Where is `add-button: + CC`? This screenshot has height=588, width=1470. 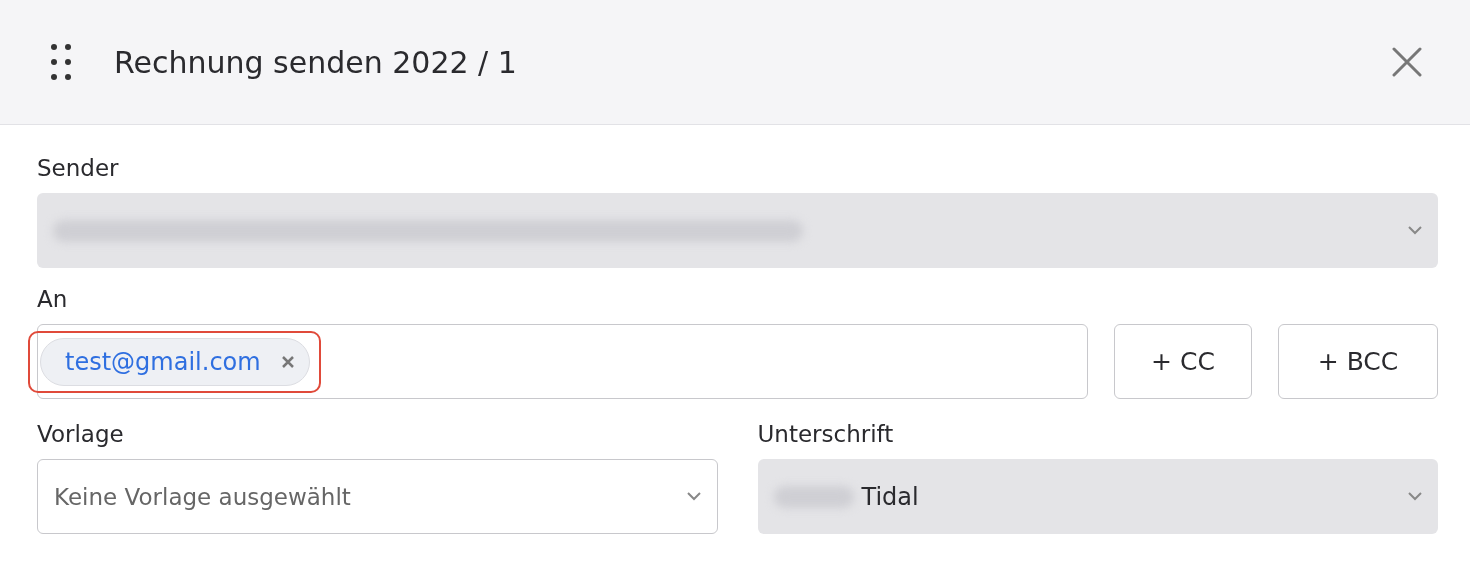 add-button: + CC is located at coordinates (1183, 361).